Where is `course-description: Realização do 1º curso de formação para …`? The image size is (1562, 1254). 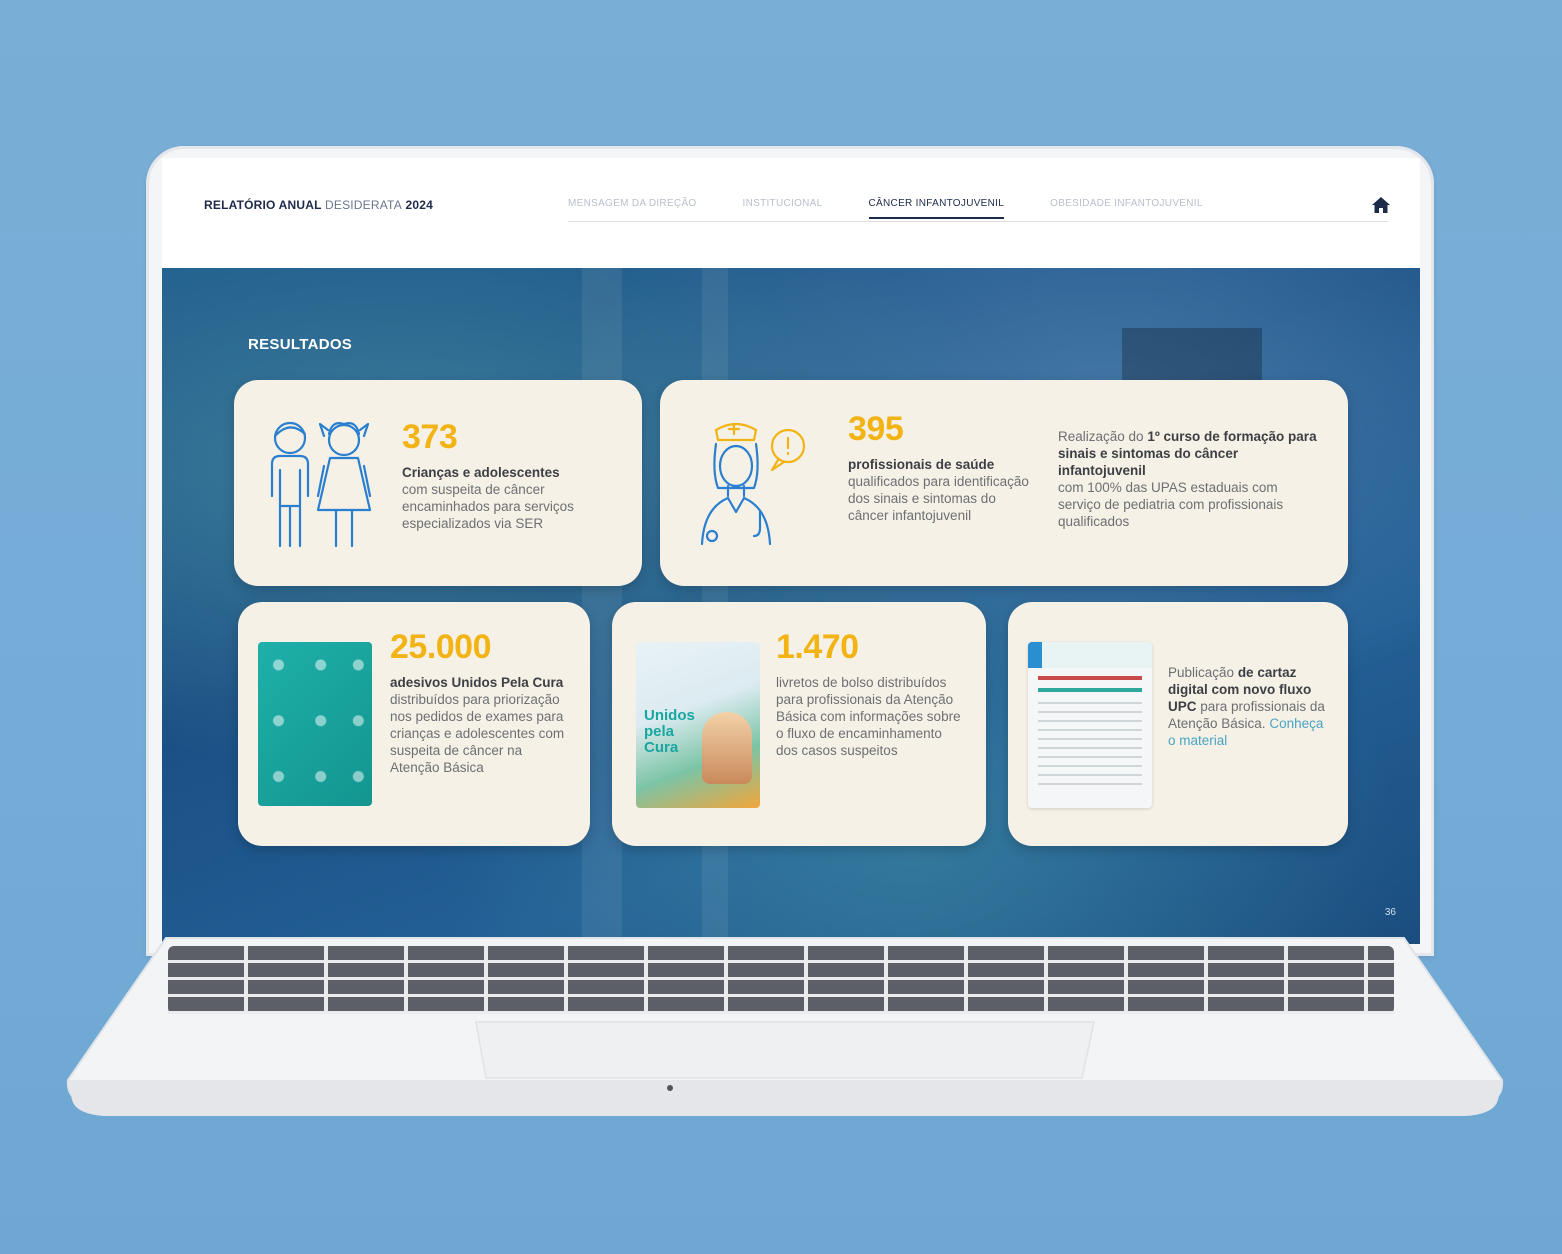
course-description: Realização do 1º curso de formação para … is located at coordinates (1190, 479).